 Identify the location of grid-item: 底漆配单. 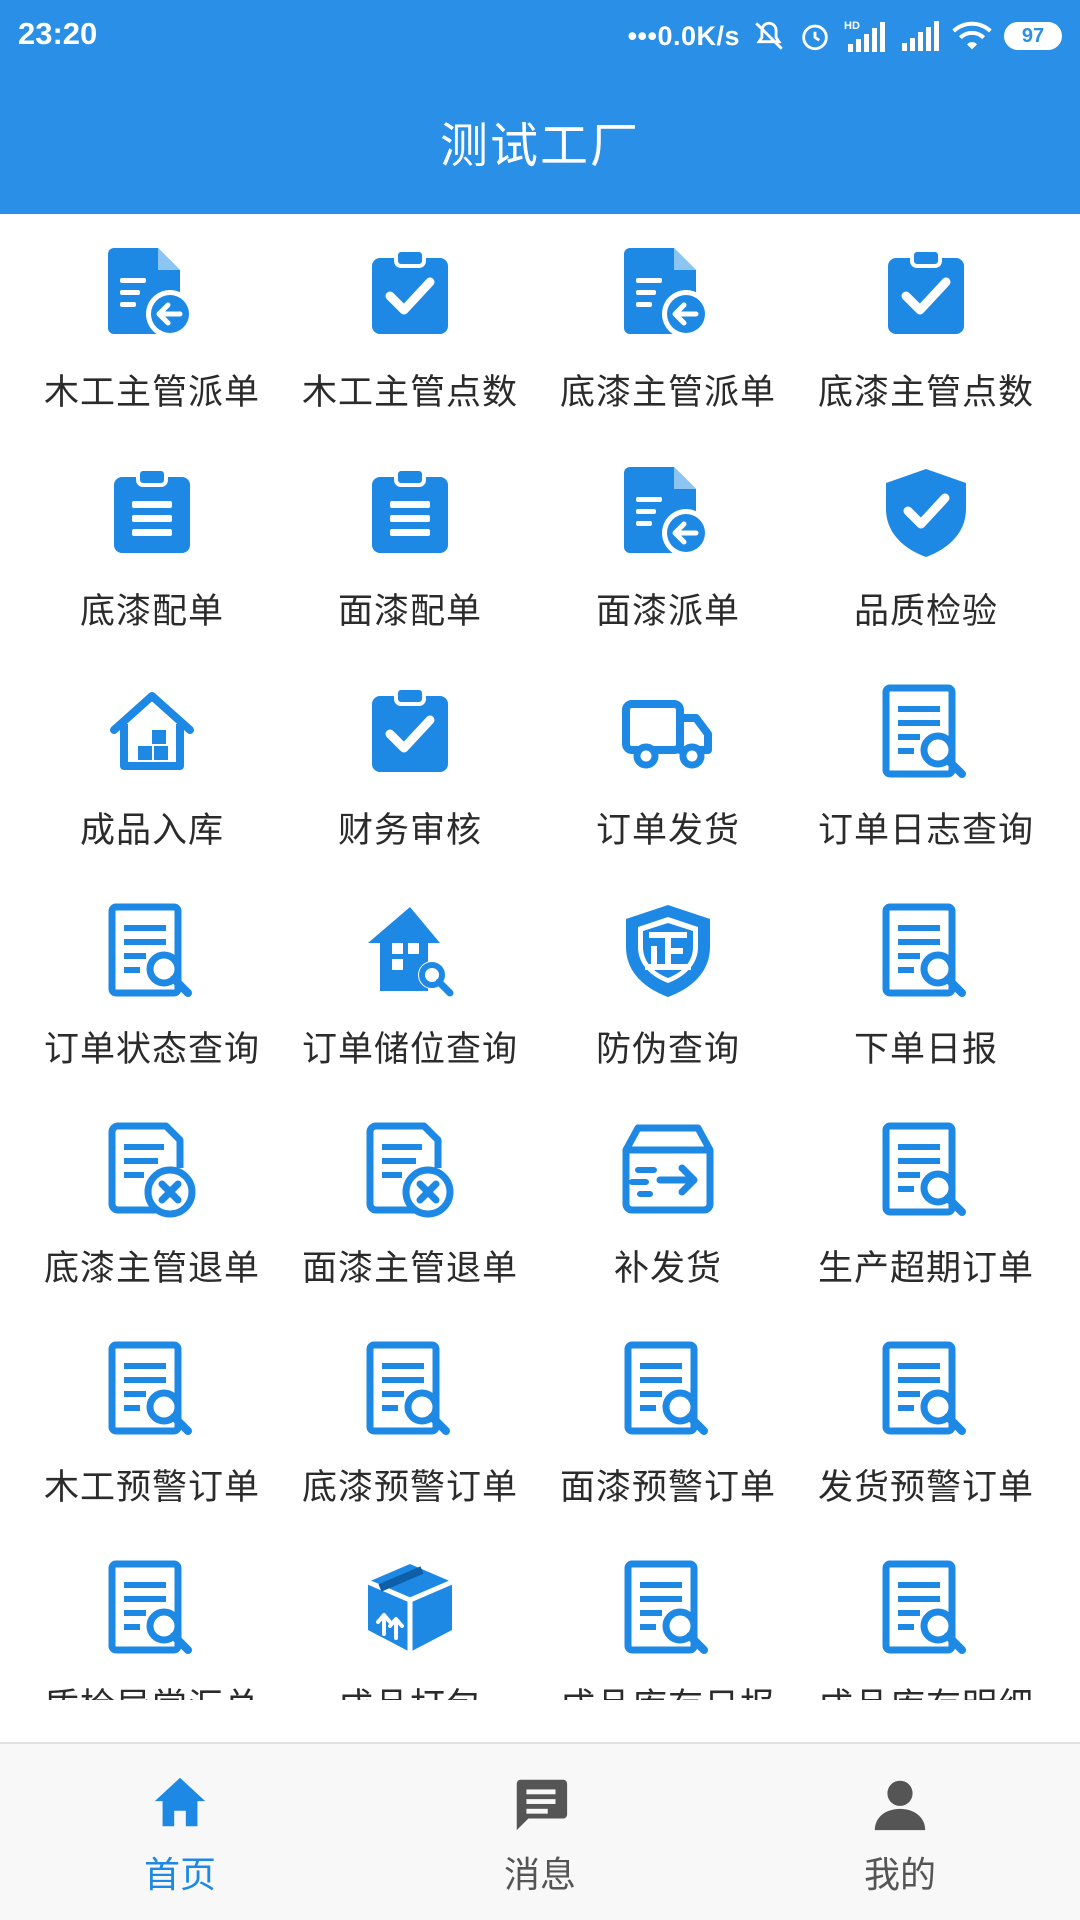
(152, 542).